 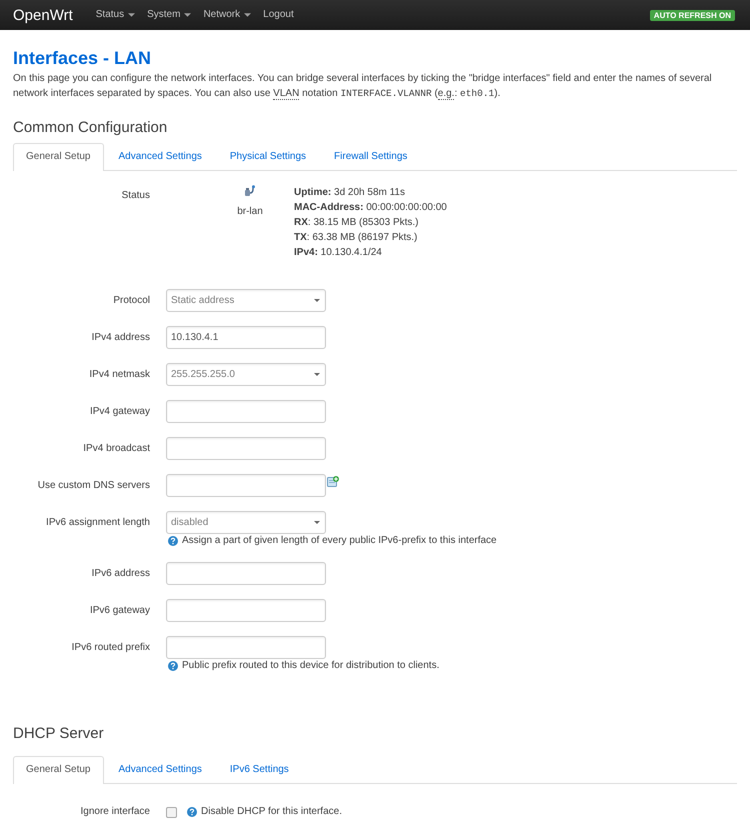 I want to click on tab: IPv6 Settings, so click(x=259, y=770).